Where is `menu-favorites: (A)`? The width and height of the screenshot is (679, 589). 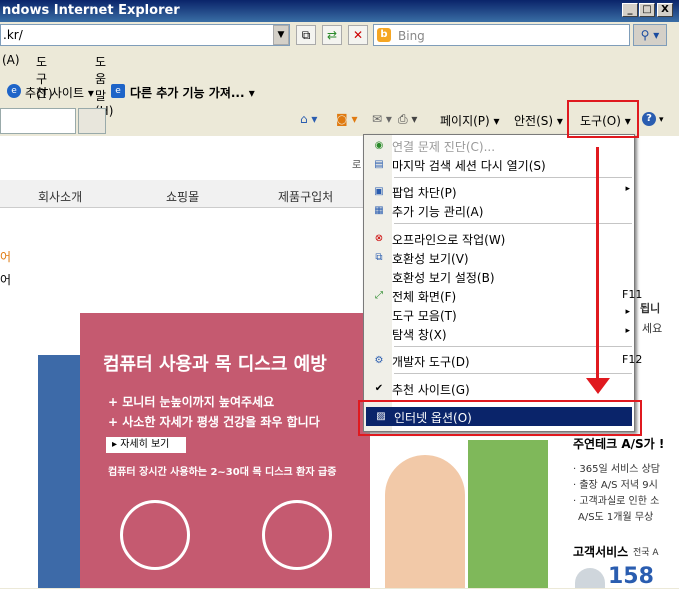 menu-favorites: (A) is located at coordinates (11, 60).